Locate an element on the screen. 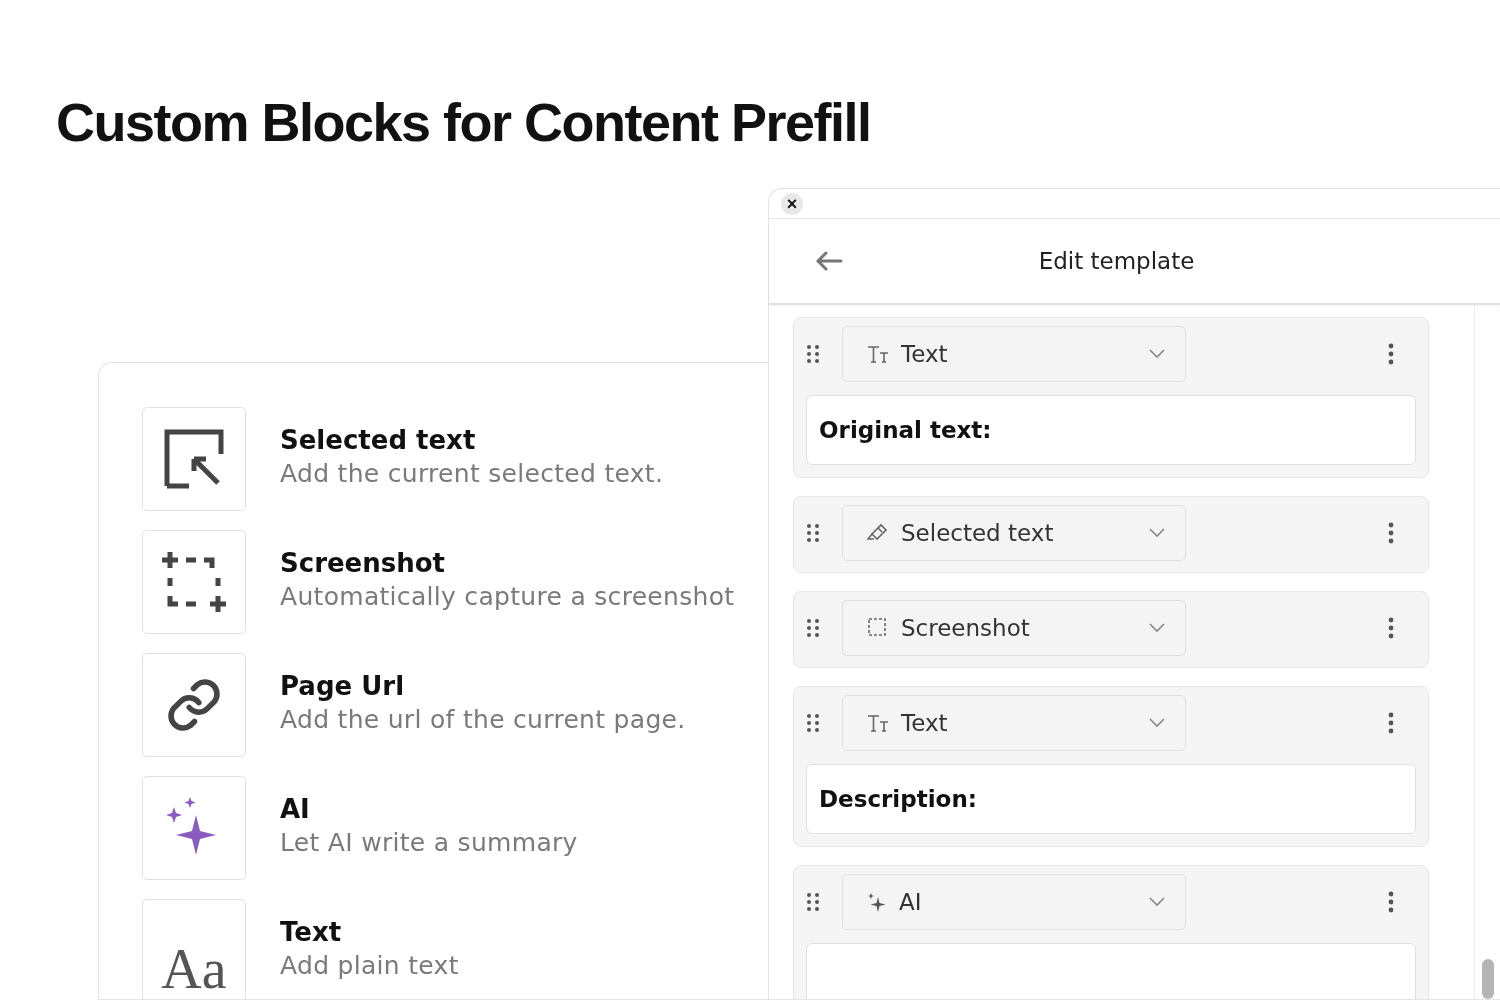 The width and height of the screenshot is (1500, 1000). block-description: Add the url of the current page. is located at coordinates (483, 720).